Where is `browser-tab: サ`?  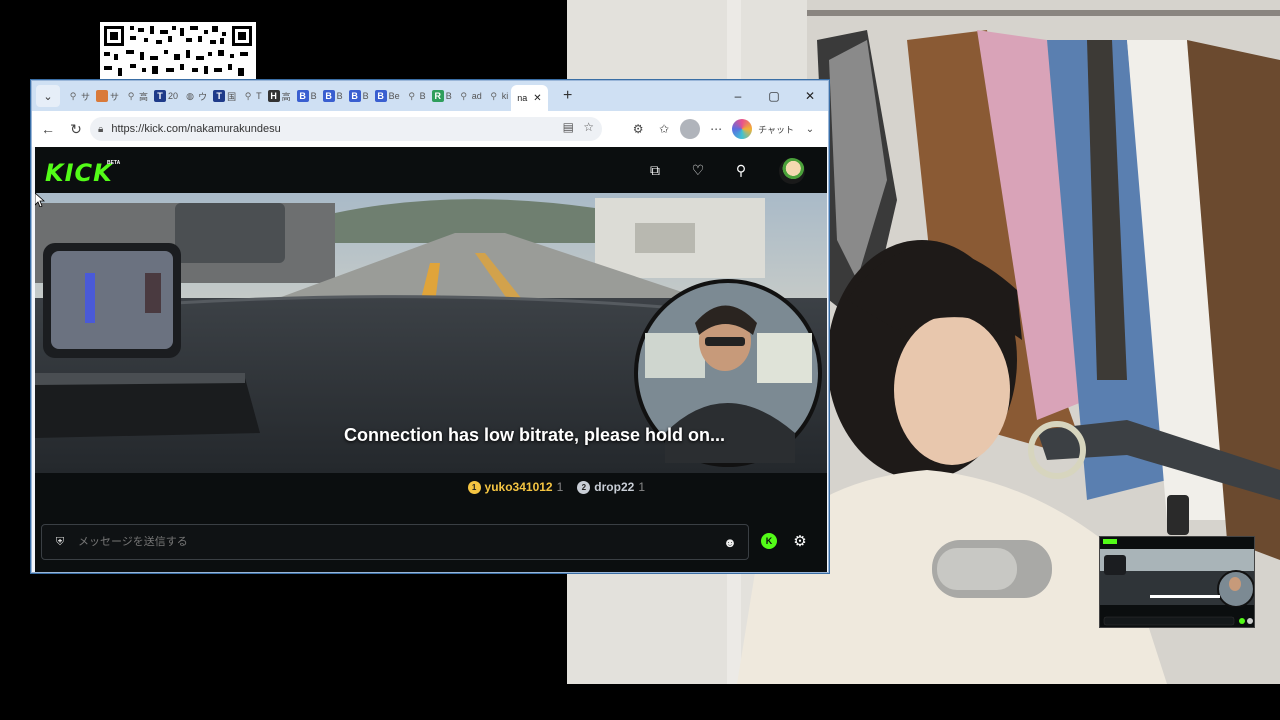
browser-tab: サ is located at coordinates (107, 96).